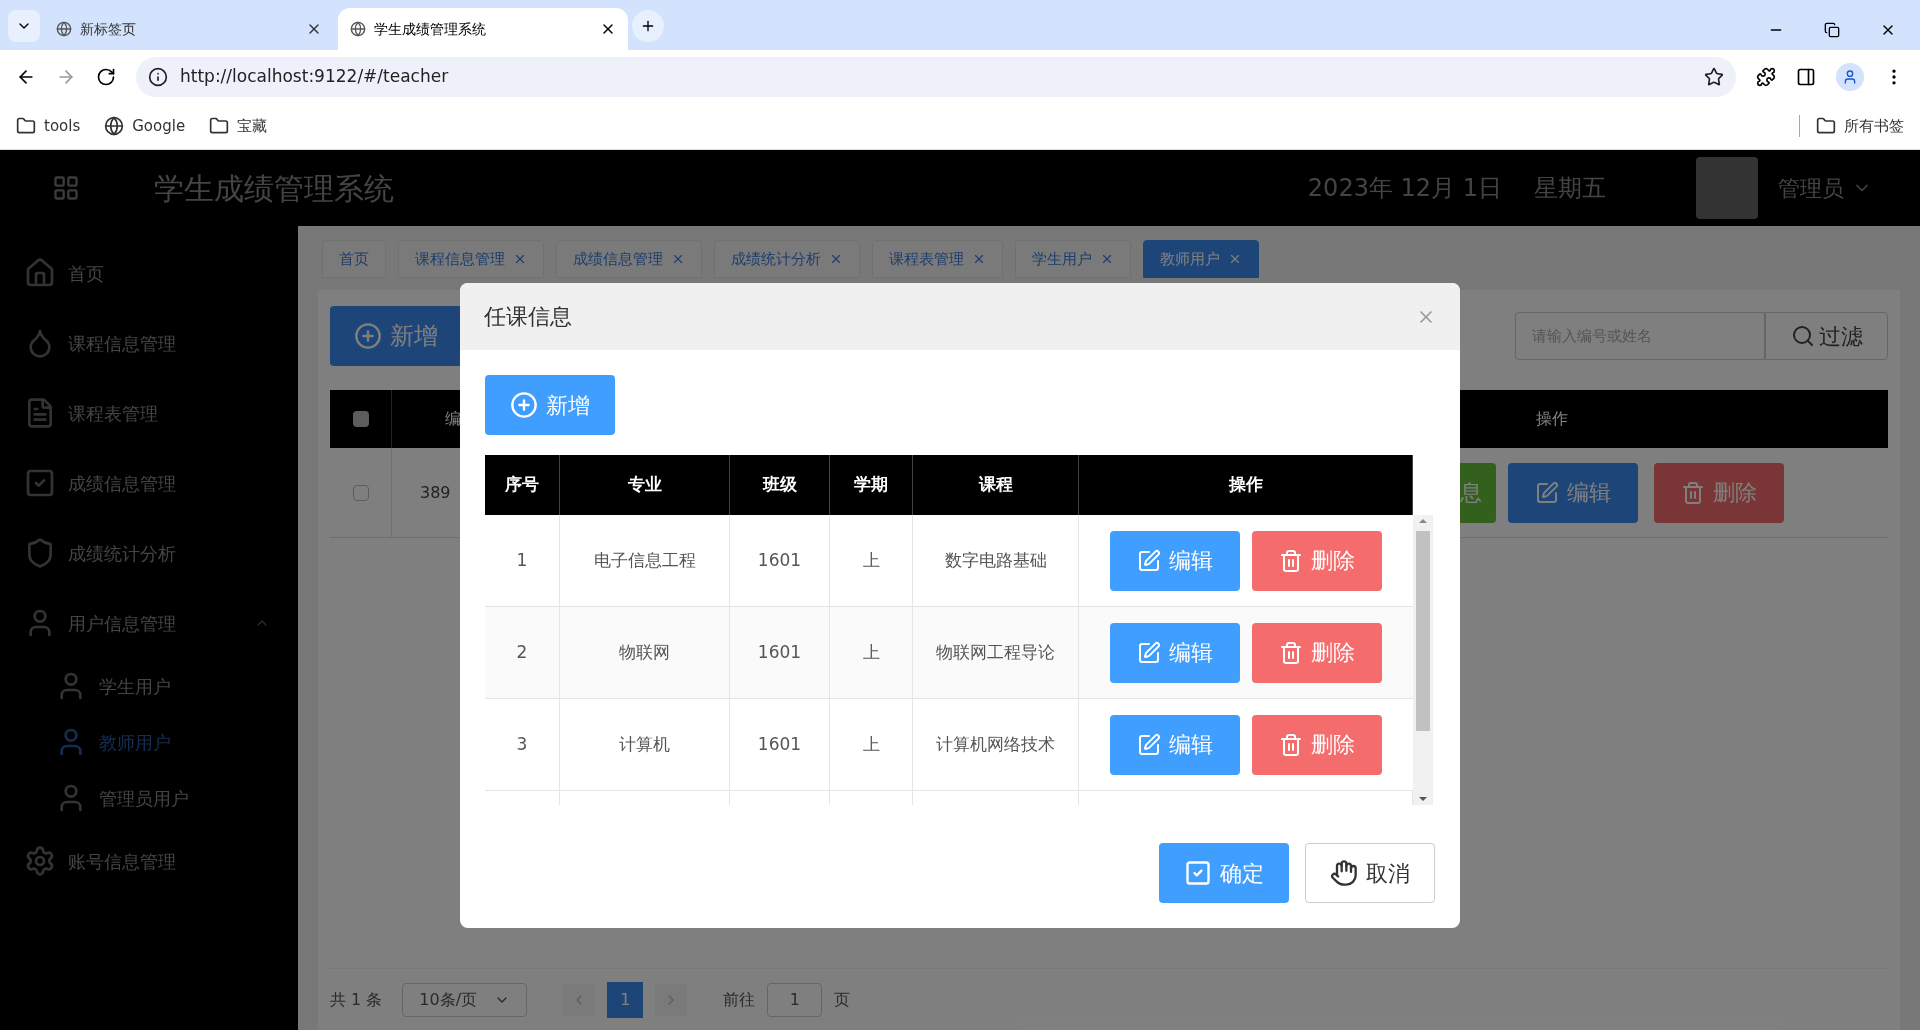 The image size is (1920, 1030). Describe the element at coordinates (996, 560) in the screenshot. I see `table-cell: 数字电路基础` at that location.